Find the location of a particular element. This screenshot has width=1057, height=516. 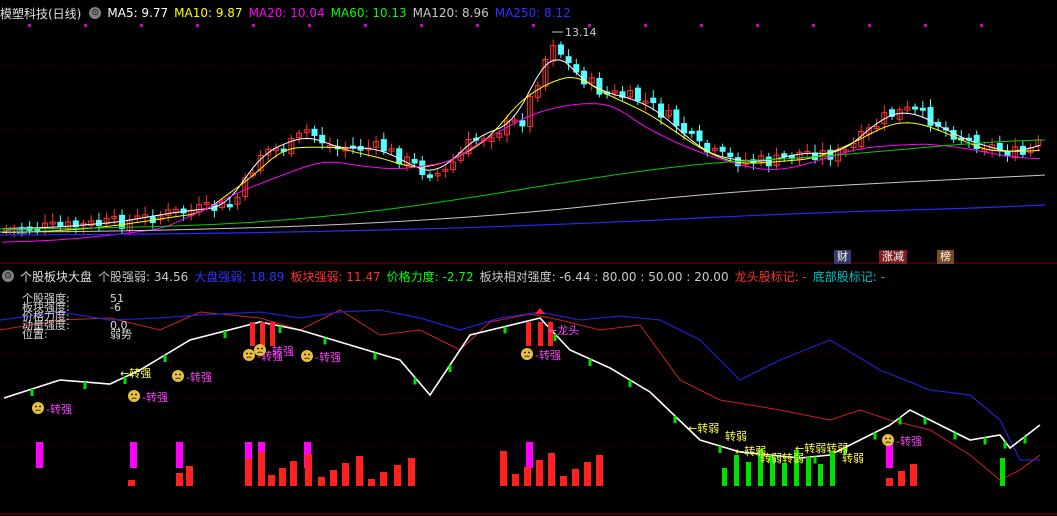

ma-legend-item: MA20: 10.04 is located at coordinates (286, 13).